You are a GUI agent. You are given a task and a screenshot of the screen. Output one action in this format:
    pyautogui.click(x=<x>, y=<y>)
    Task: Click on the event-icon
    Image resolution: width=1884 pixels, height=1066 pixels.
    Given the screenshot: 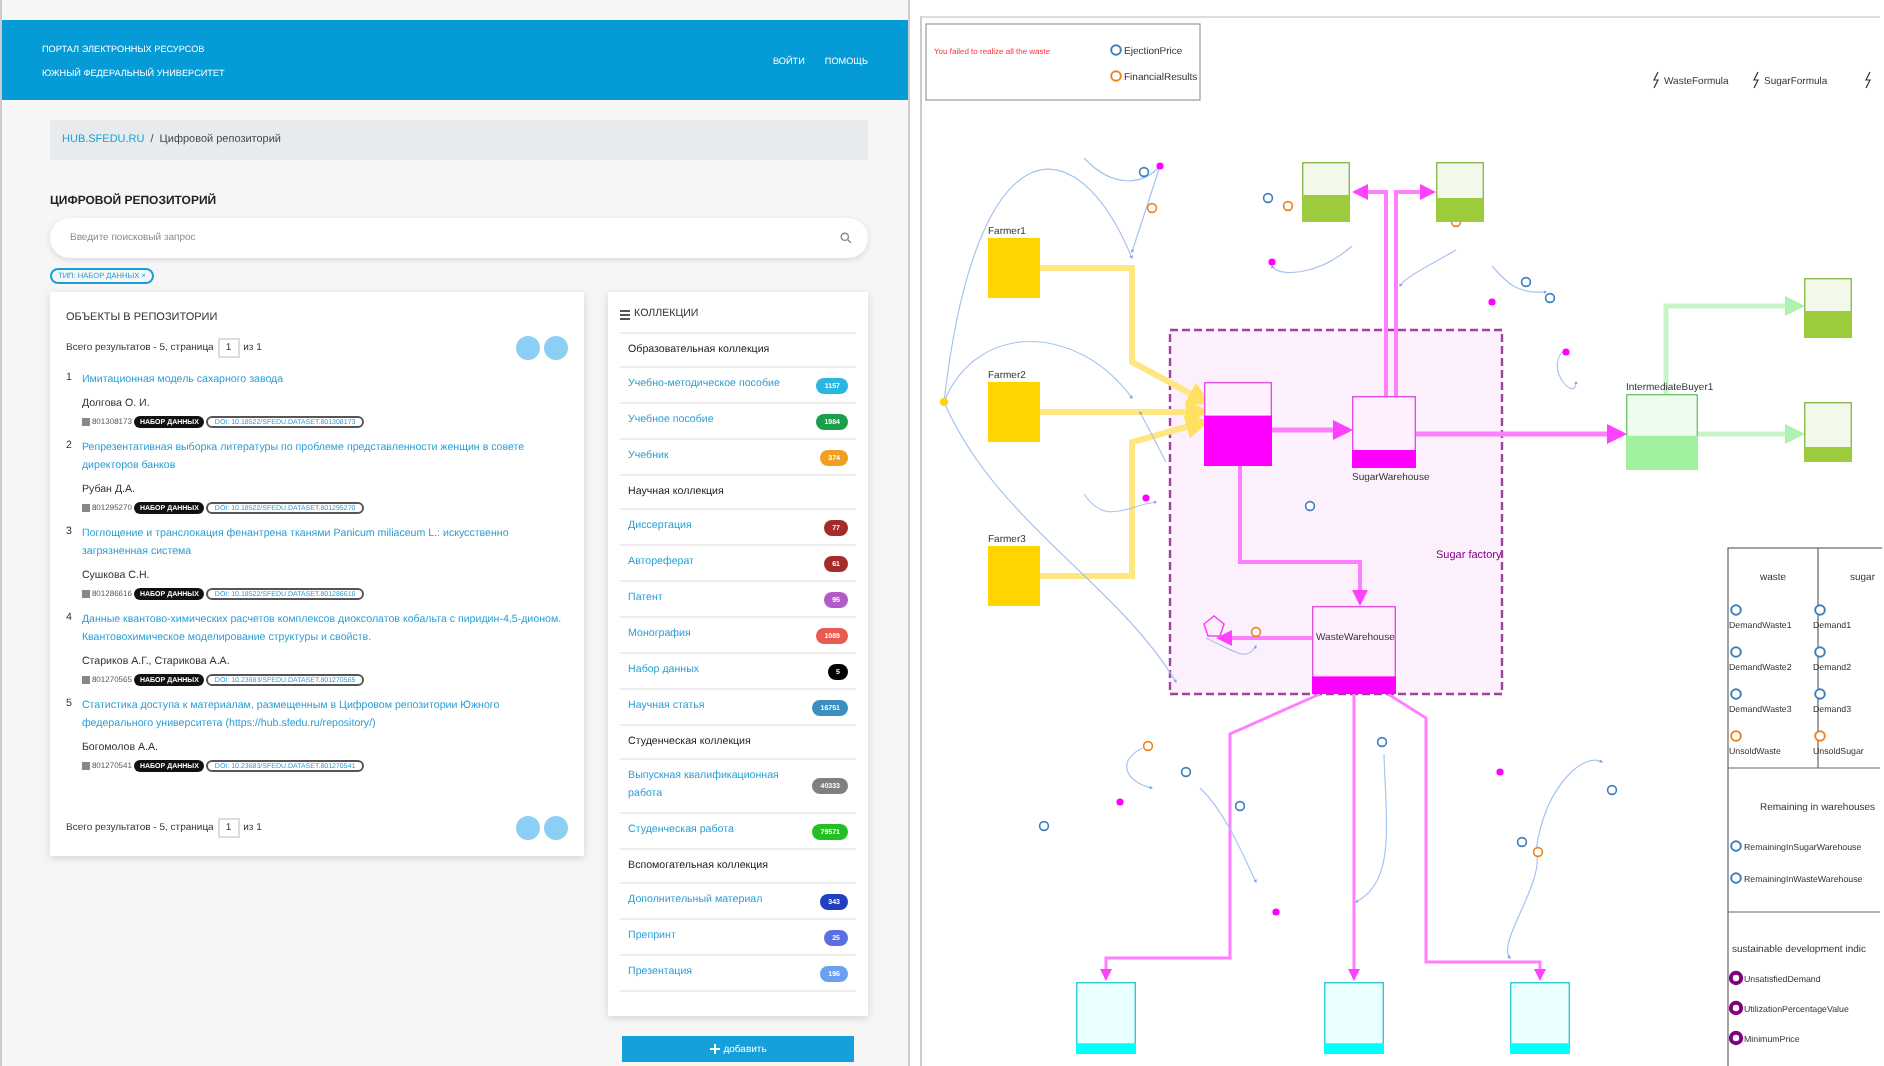 What is the action you would take?
    pyautogui.click(x=944, y=402)
    